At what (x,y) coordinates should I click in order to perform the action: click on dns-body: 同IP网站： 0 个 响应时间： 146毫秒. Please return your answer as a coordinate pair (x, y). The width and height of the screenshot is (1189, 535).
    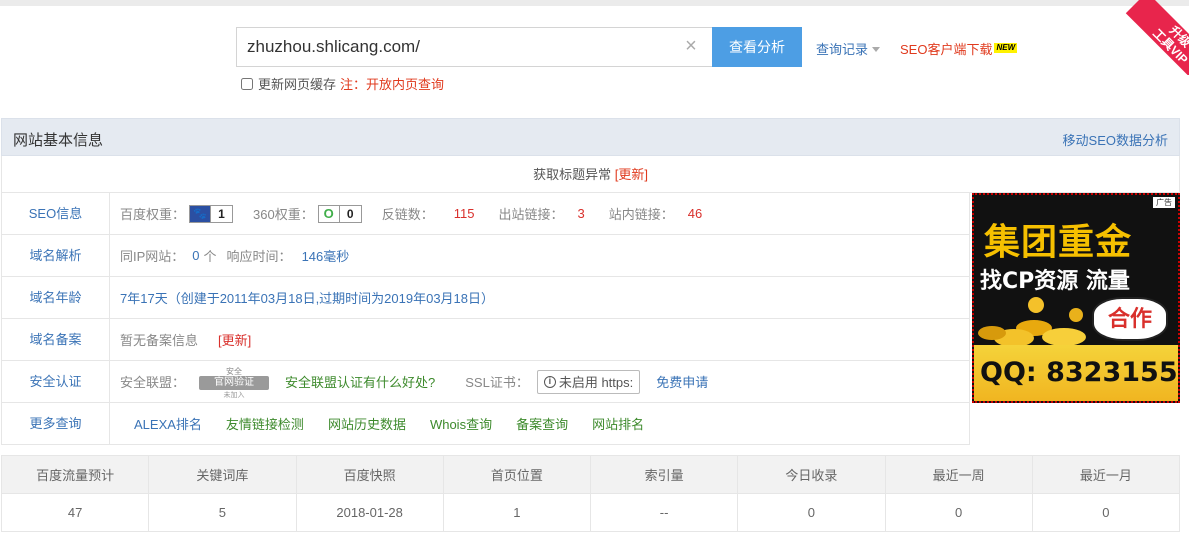
    Looking at the image, I should click on (229, 255).